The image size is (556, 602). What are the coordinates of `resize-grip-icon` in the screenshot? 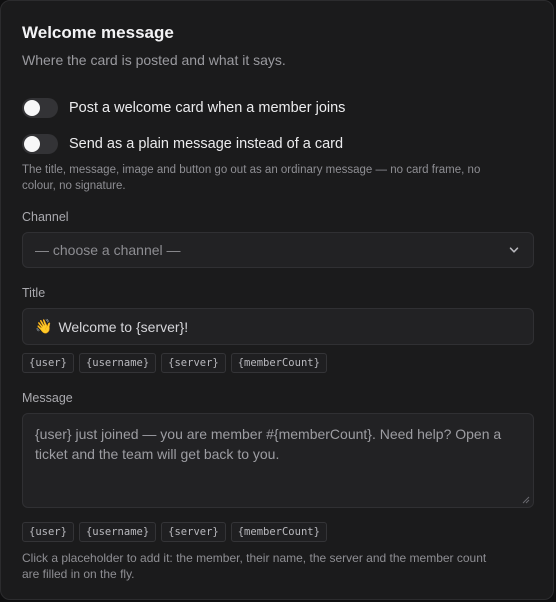 It's located at (526, 500).